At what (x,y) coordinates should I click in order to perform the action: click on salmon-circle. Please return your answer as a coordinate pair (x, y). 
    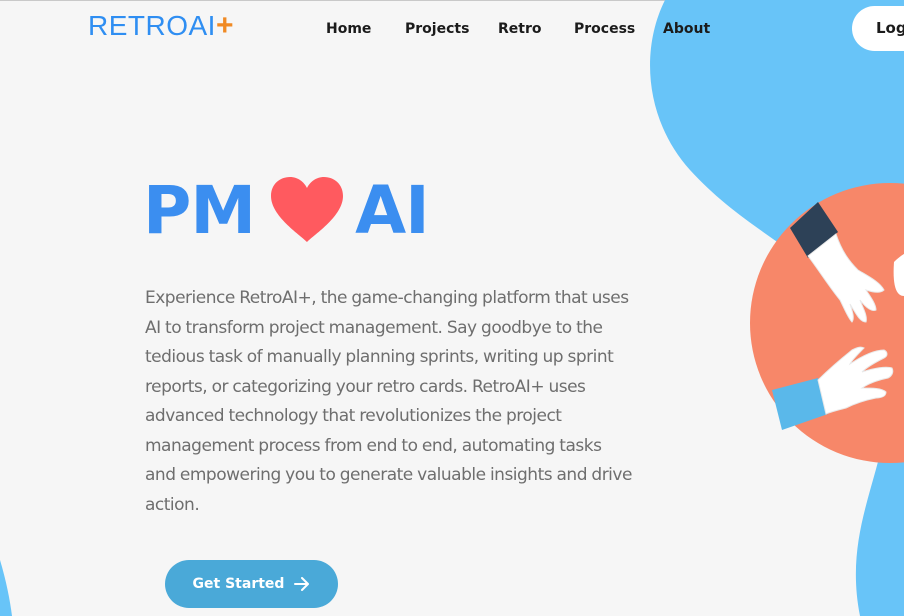
    Looking at the image, I should click on (827, 323).